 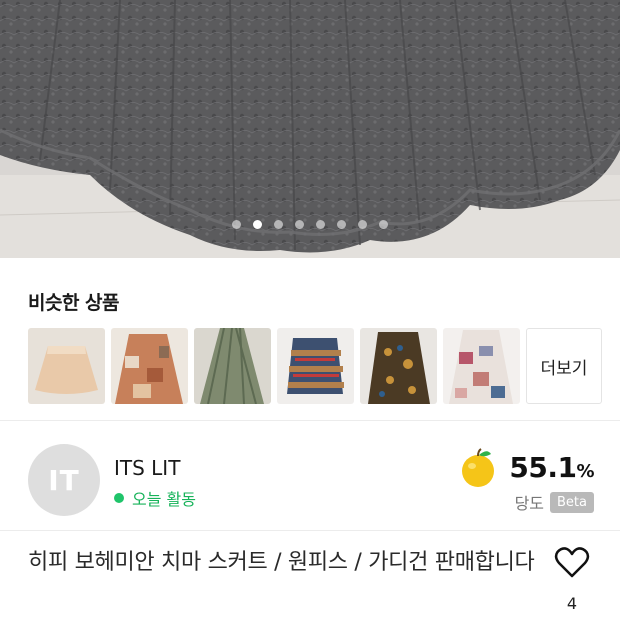 I want to click on activity-status: 오늘 활동, so click(x=155, y=498).